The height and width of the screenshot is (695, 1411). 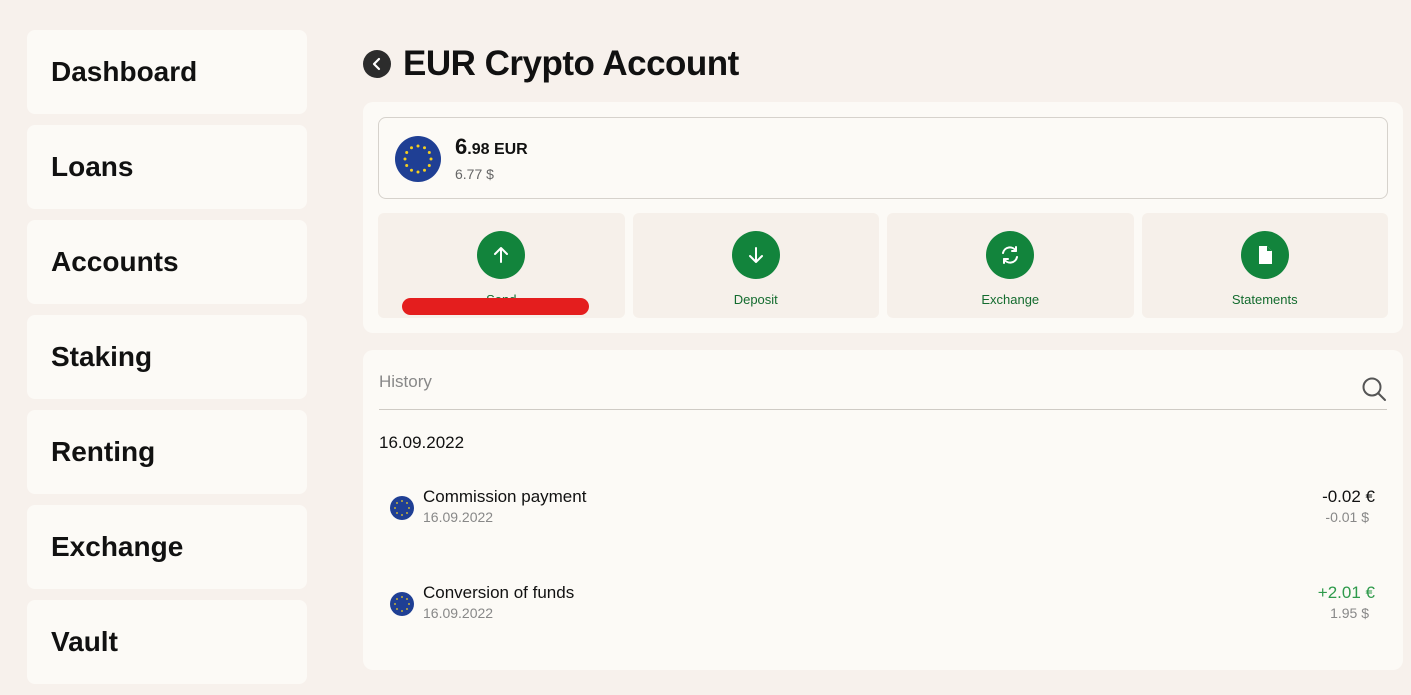 What do you see at coordinates (883, 391) in the screenshot?
I see `history-header: History` at bounding box center [883, 391].